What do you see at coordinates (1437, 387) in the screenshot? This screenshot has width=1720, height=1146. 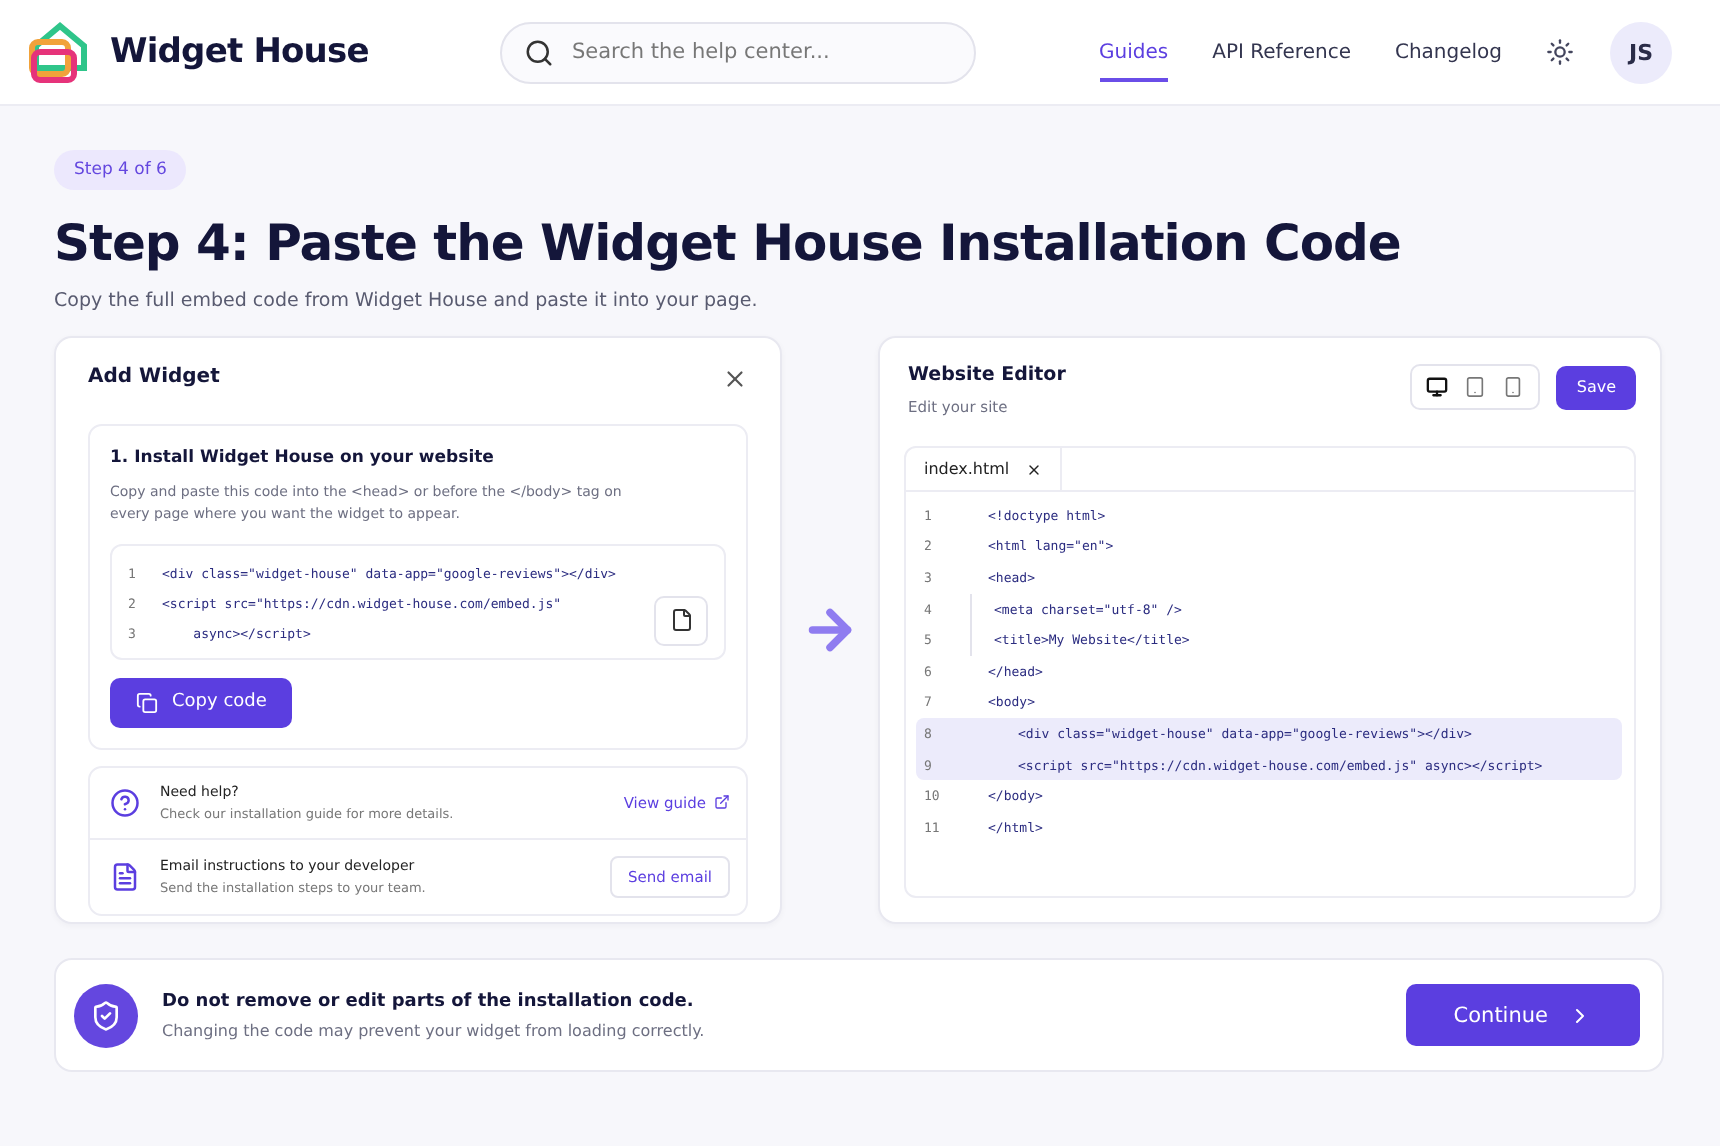 I see `desktop-icon` at bounding box center [1437, 387].